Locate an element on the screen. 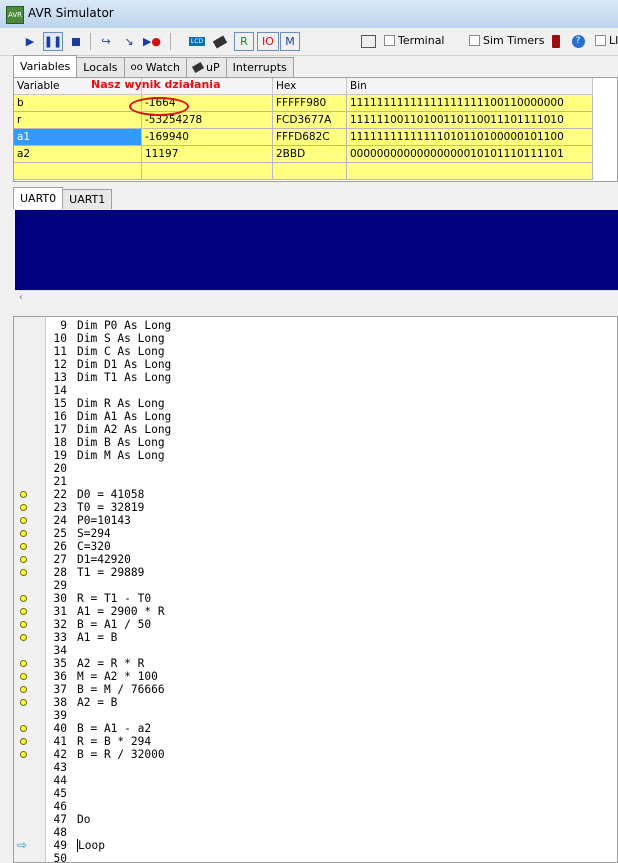 The image size is (618, 863). variable-name-cell: a1 is located at coordinates (78, 137).